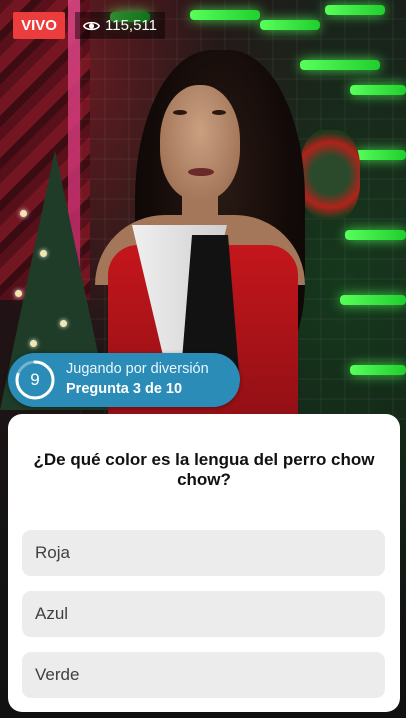  Describe the element at coordinates (203, 614) in the screenshot. I see `answer-option-azul: Azul` at that location.